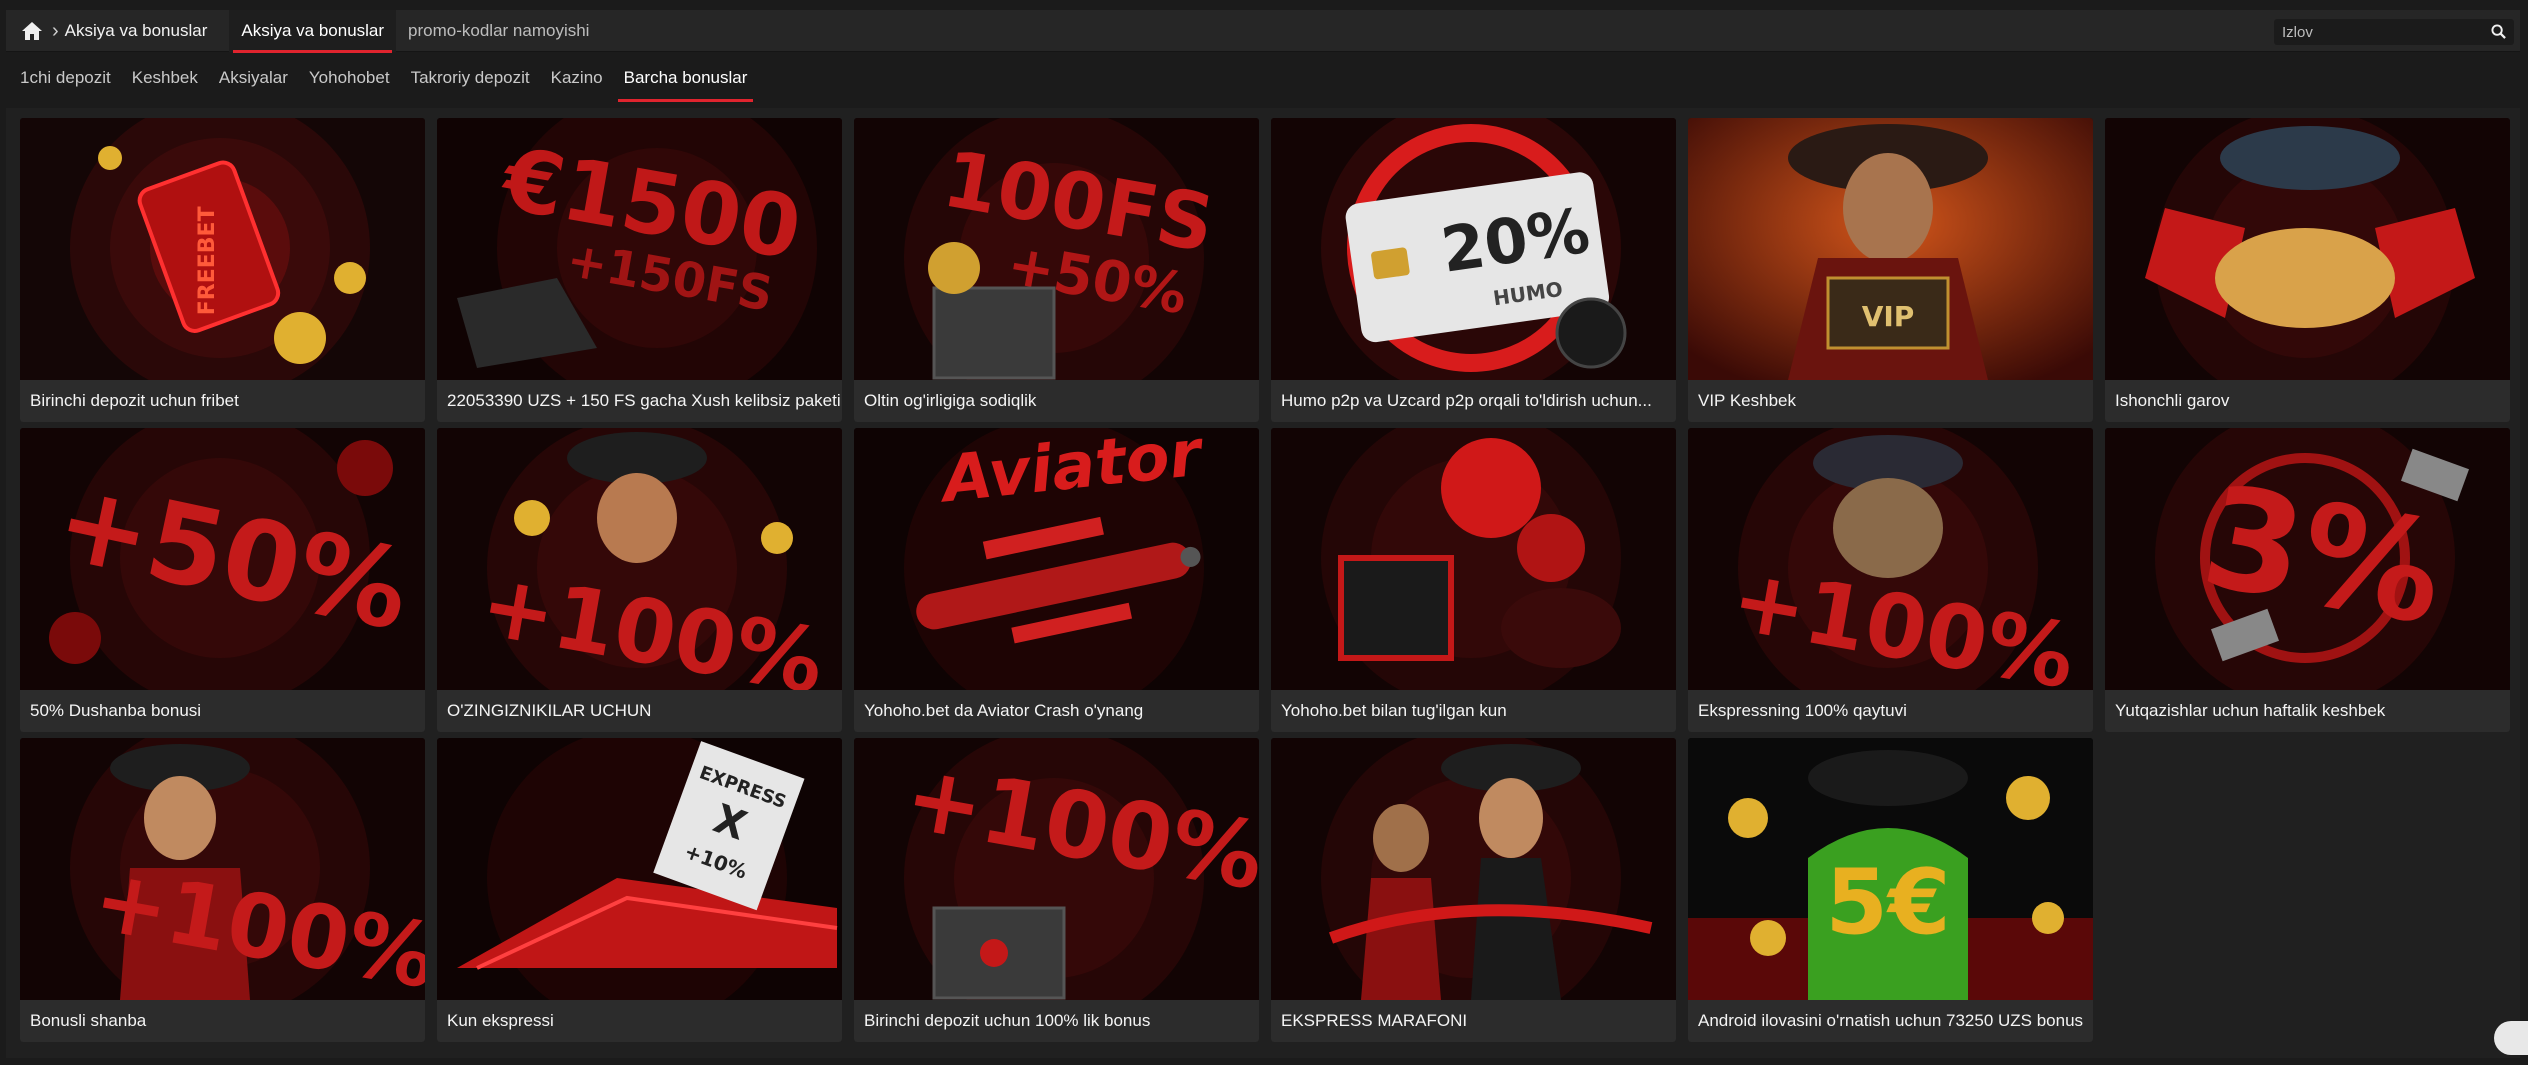 The height and width of the screenshot is (1065, 2528). I want to click on bonus-card-image: +50%, so click(222, 559).